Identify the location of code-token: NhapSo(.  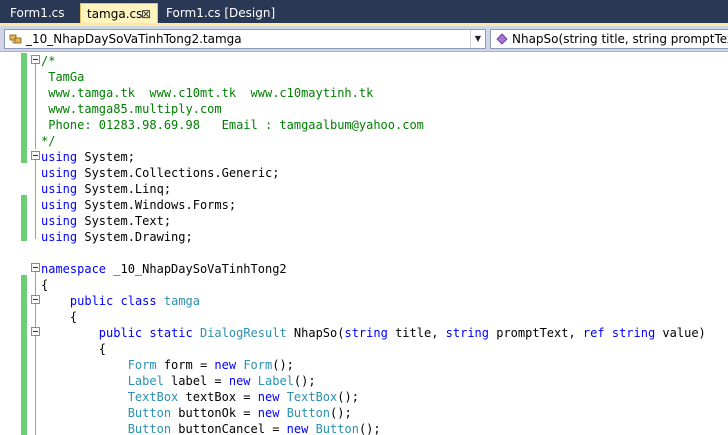
(315, 333).